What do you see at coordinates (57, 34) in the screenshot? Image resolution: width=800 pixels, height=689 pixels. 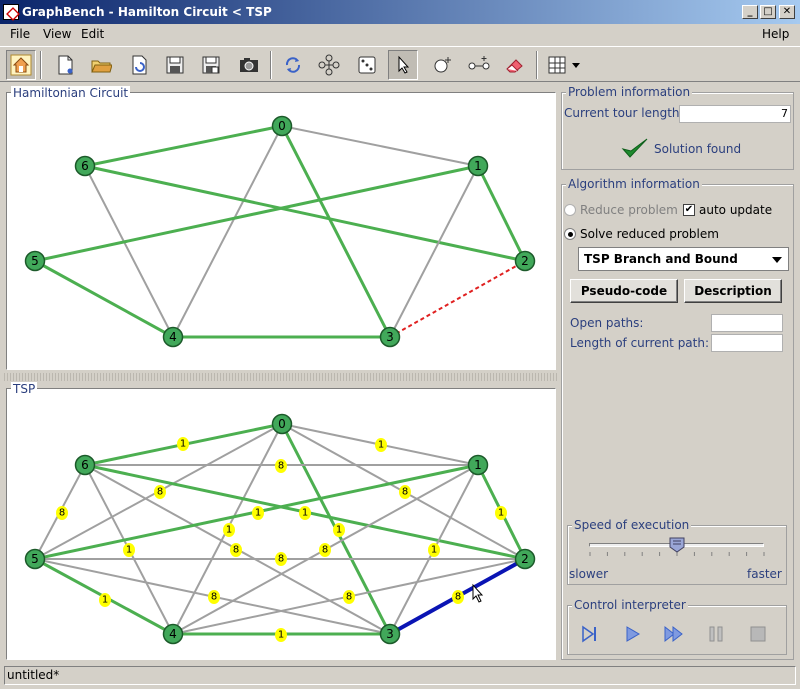 I see `menu-view: View` at bounding box center [57, 34].